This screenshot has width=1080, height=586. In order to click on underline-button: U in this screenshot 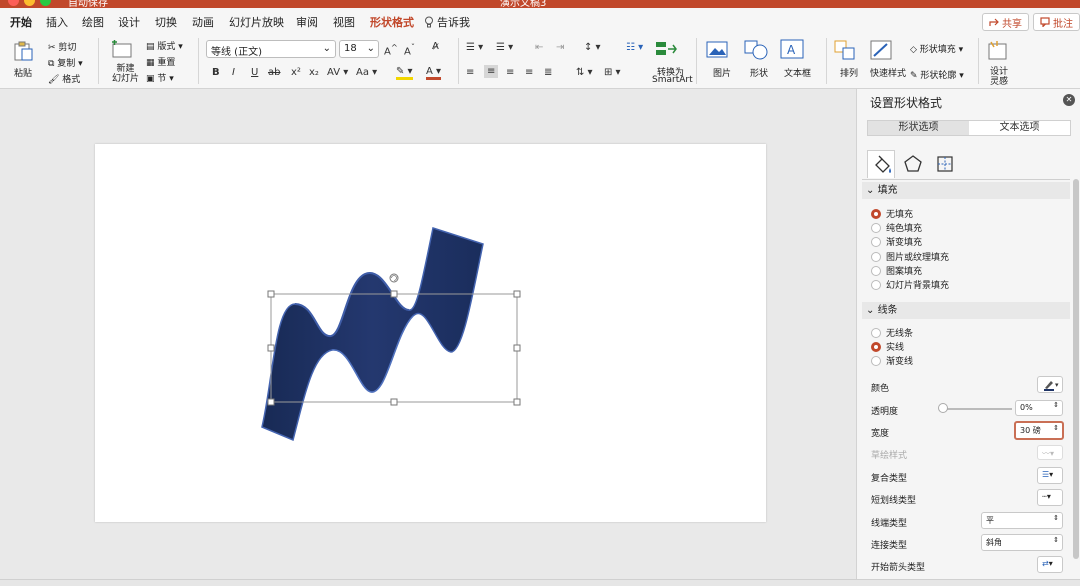, I will do `click(254, 72)`.